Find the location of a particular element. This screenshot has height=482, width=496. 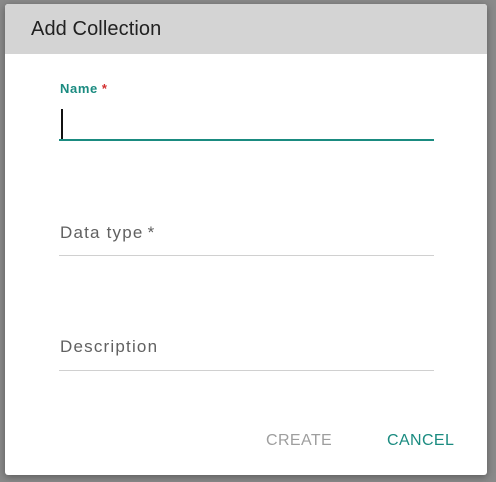

text-caret is located at coordinates (62, 124).